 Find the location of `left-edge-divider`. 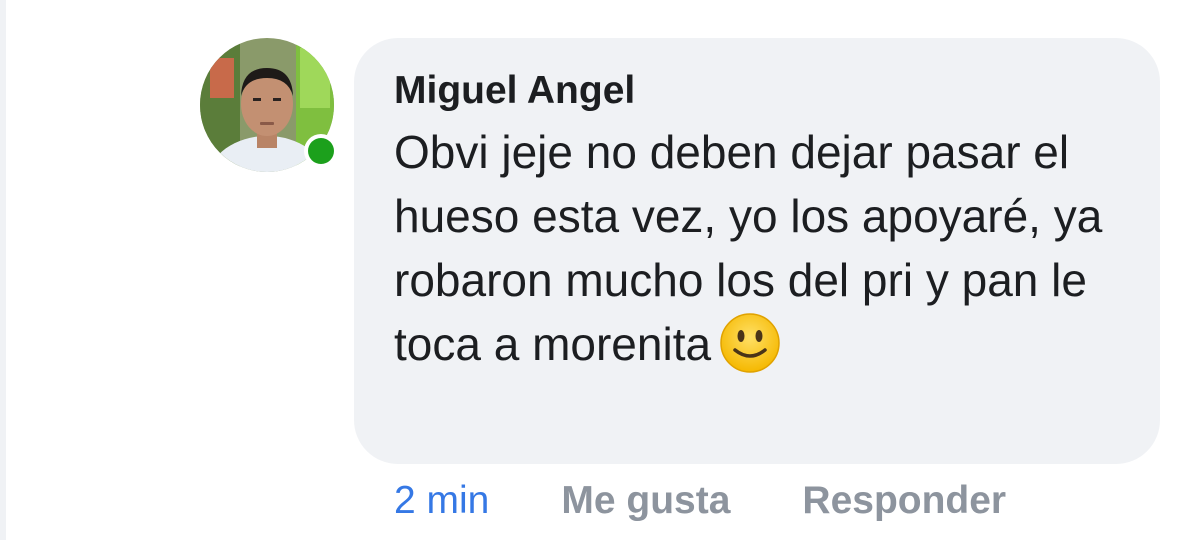

left-edge-divider is located at coordinates (3, 270).